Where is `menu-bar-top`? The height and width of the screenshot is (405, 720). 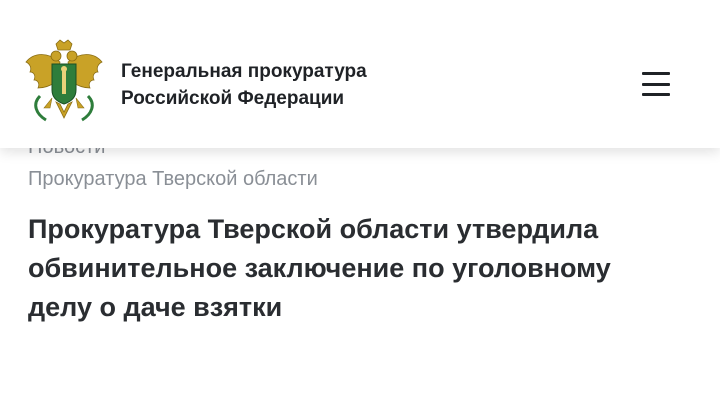 menu-bar-top is located at coordinates (656, 73).